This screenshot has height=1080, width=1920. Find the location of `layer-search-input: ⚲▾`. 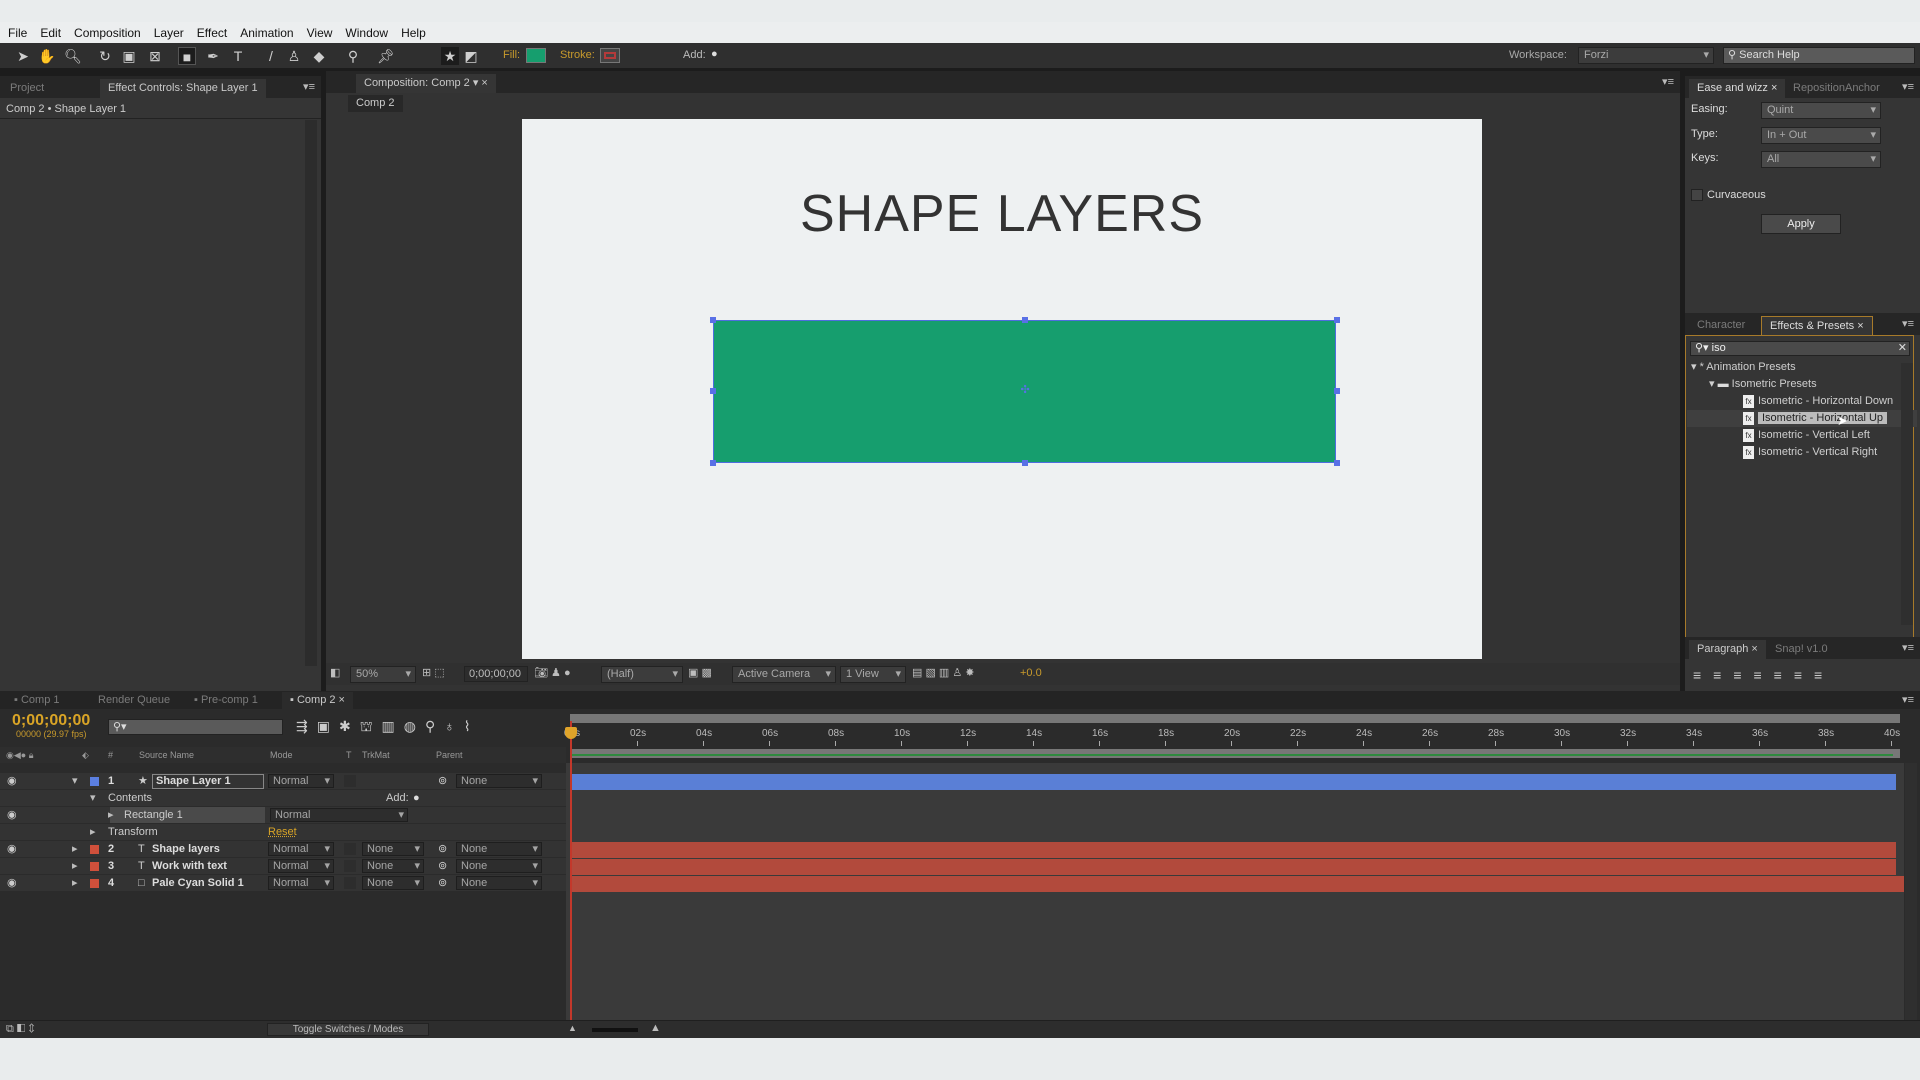

layer-search-input: ⚲▾ is located at coordinates (195, 727).